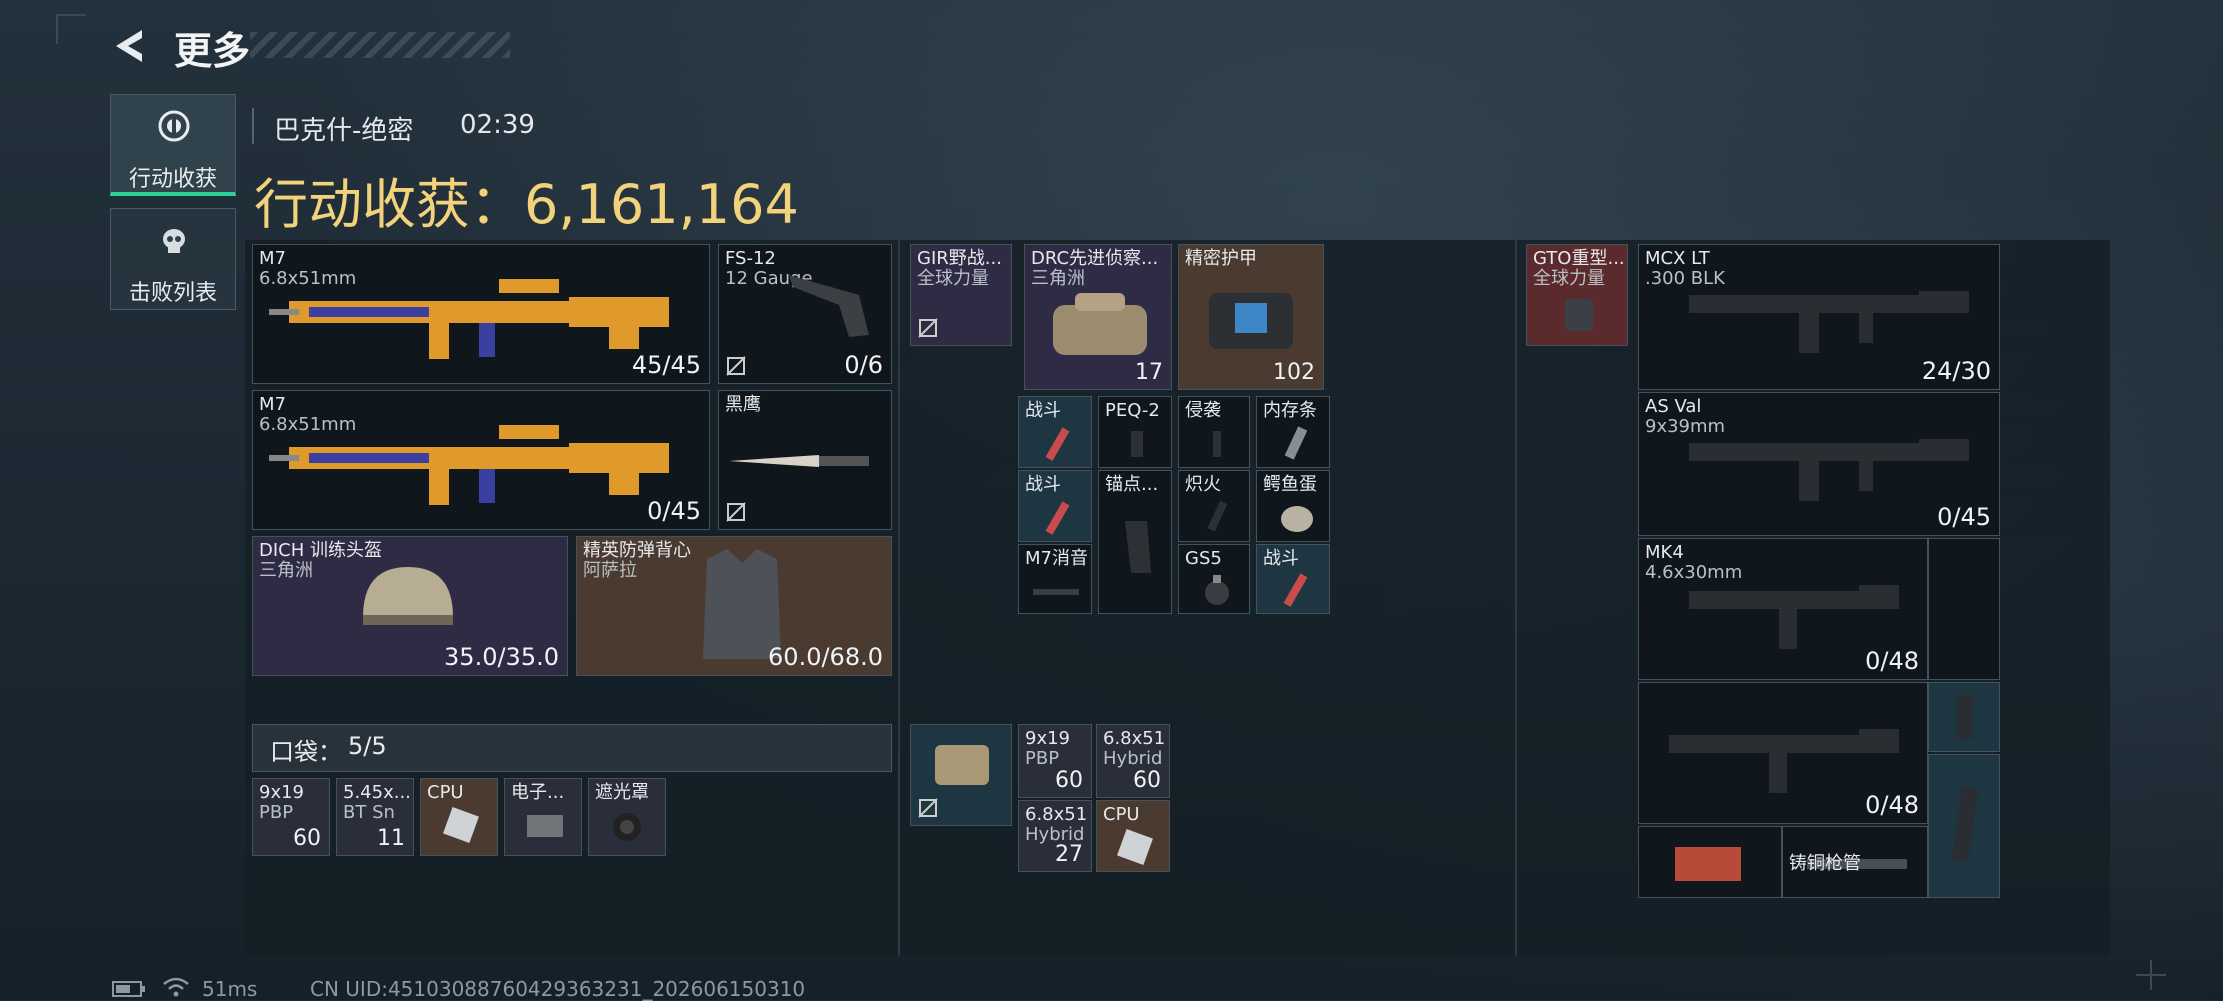 This screenshot has height=1001, width=2223. I want to click on safe-box: GTO重型... 全球力量, so click(1577, 295).